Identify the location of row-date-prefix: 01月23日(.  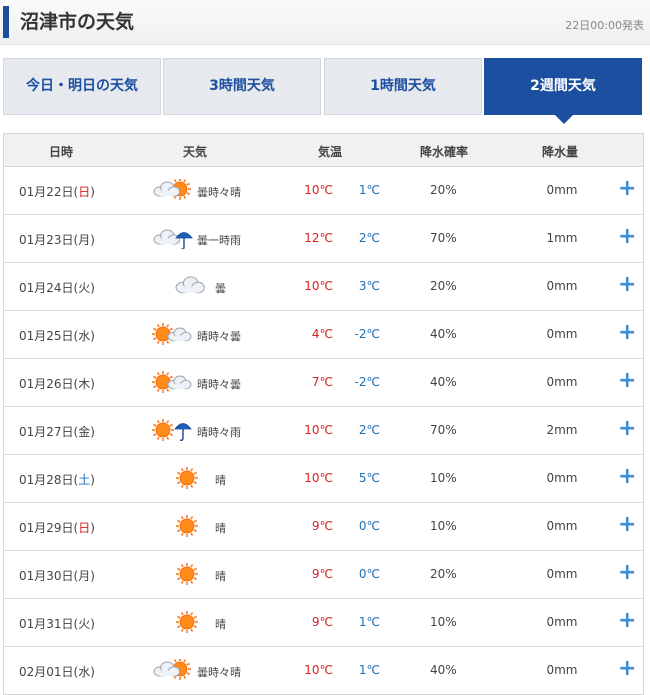
(49, 240).